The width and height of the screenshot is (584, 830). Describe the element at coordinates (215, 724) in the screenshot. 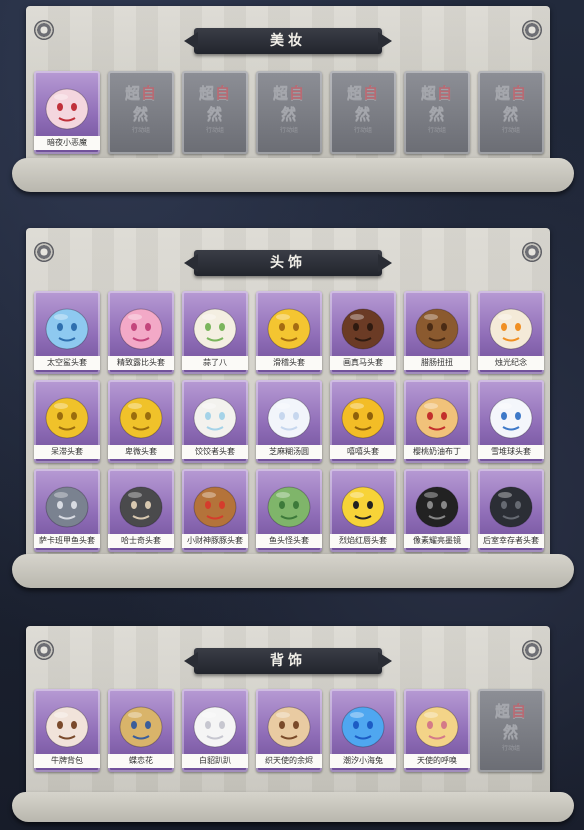

I see `white-ferret-icon` at that location.